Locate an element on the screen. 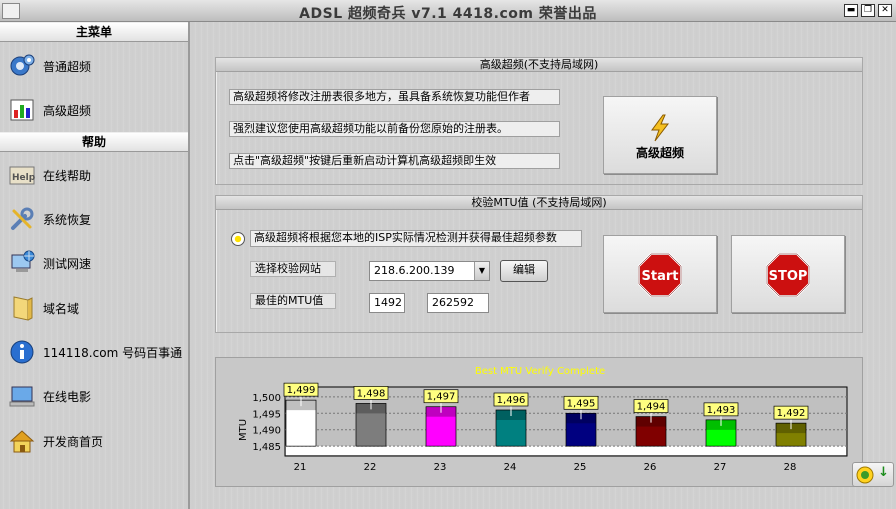 This screenshot has height=509, width=896. site-select-value: 218.6.200.139 is located at coordinates (414, 270).